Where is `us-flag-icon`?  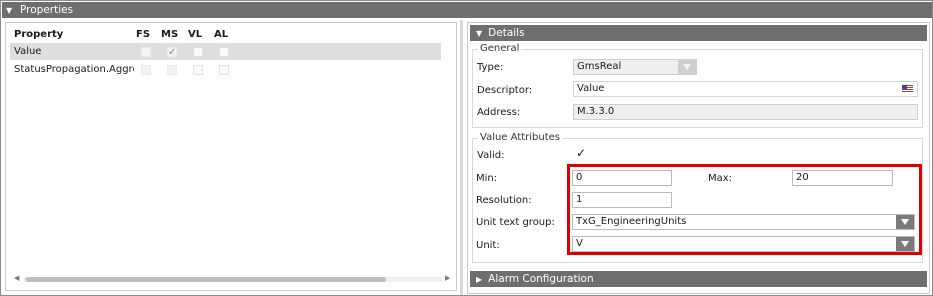 us-flag-icon is located at coordinates (907, 89).